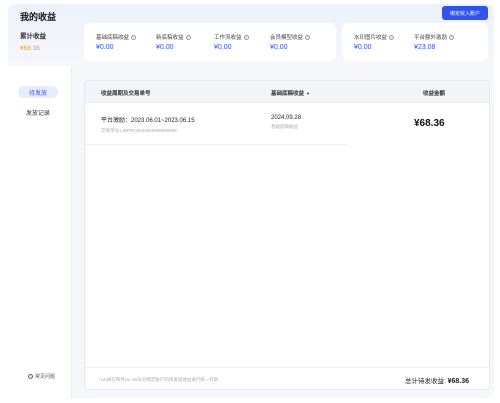 The height and width of the screenshot is (403, 500). What do you see at coordinates (431, 38) in the screenshot?
I see `metric-label: 平台额外激励` at bounding box center [431, 38].